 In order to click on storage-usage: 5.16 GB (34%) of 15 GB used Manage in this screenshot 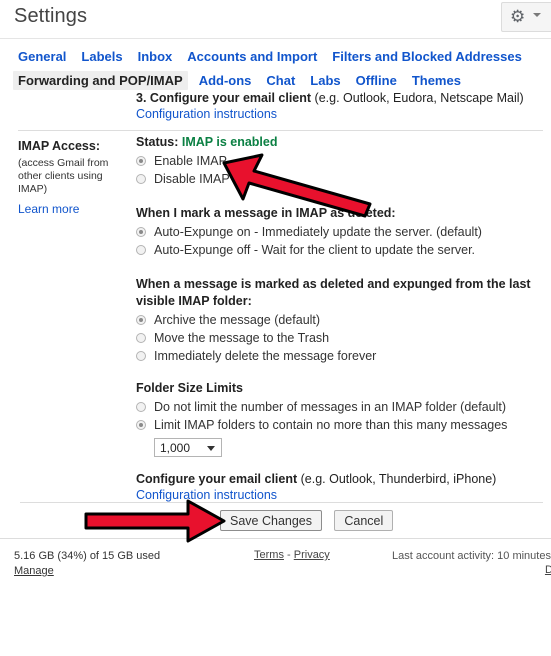, I will do `click(87, 564)`.